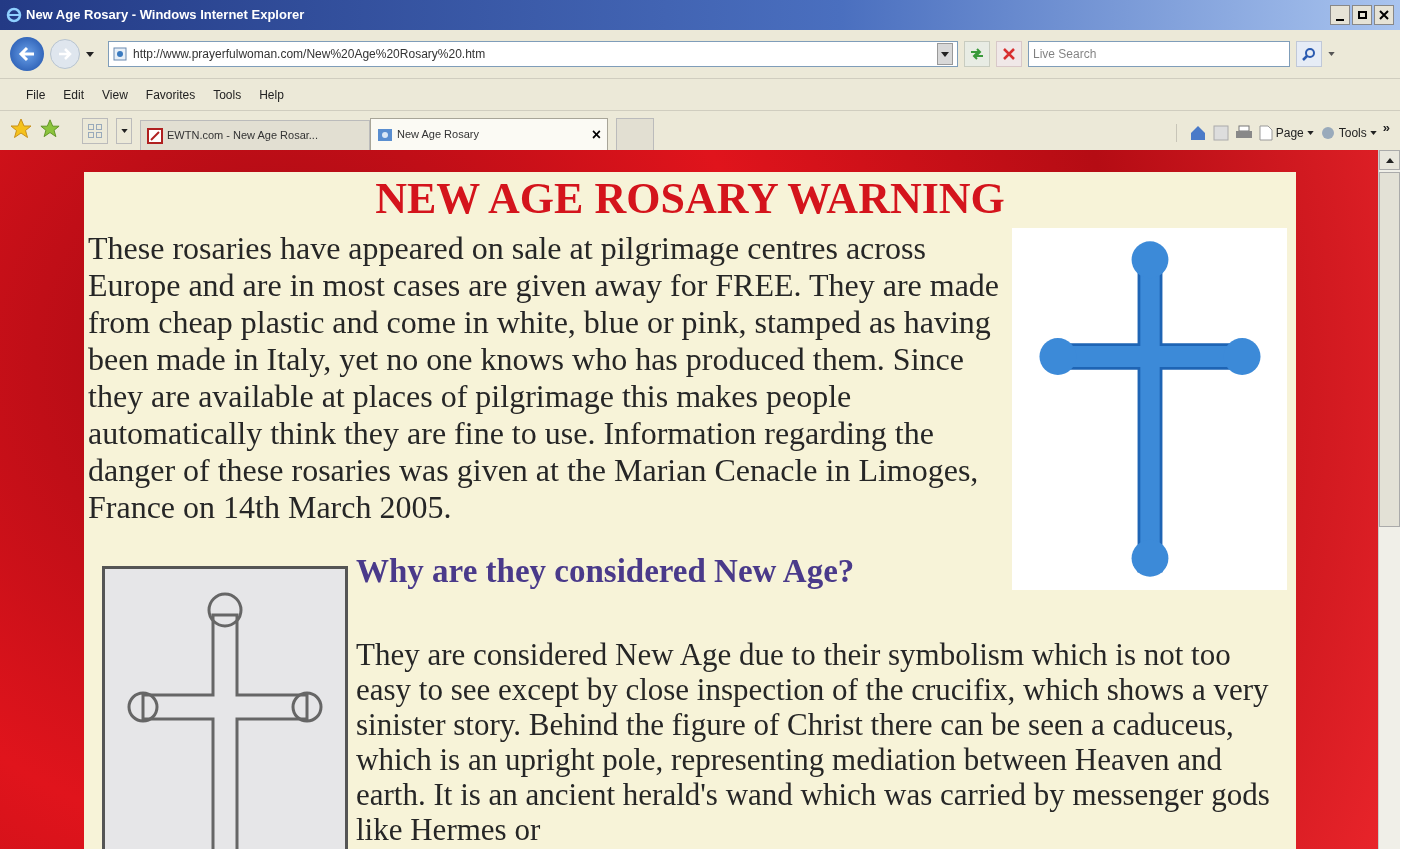 This screenshot has width=1406, height=849. I want to click on tab-list-button, so click(124, 131).